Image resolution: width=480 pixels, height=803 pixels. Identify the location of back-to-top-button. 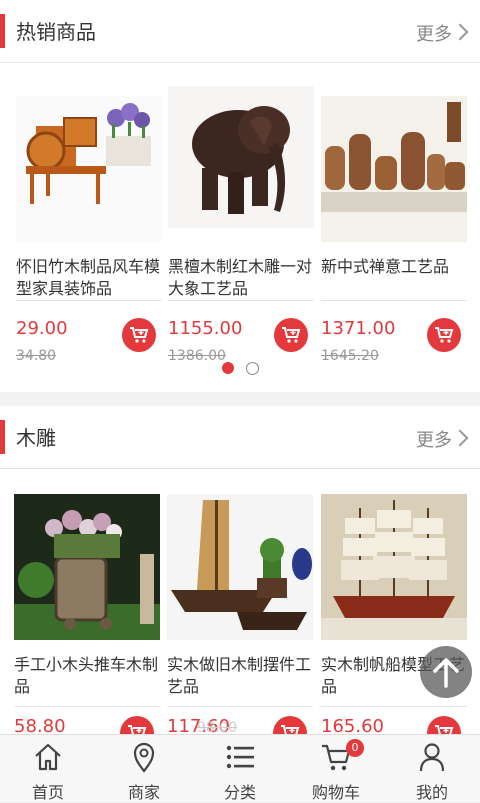
(446, 672).